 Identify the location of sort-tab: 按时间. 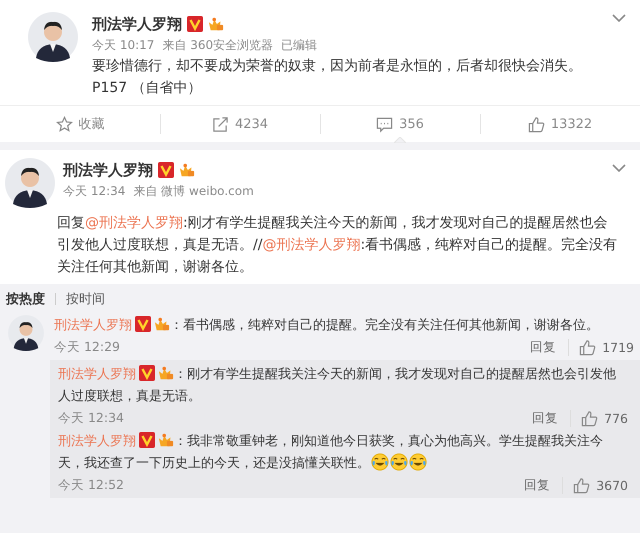
(85, 299).